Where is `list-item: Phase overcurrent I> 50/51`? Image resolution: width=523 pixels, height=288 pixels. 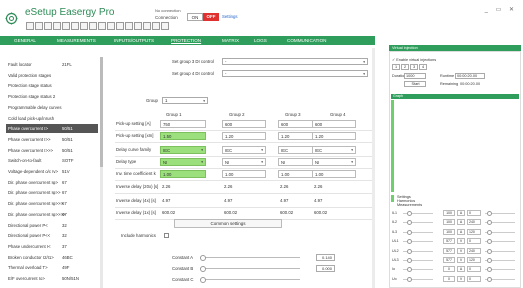 list-item: Phase overcurrent I> 50/51 is located at coordinates (52, 129).